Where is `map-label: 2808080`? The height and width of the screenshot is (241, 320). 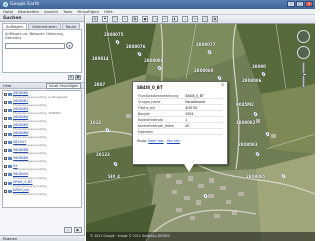 map-label: 2808080 is located at coordinates (203, 70).